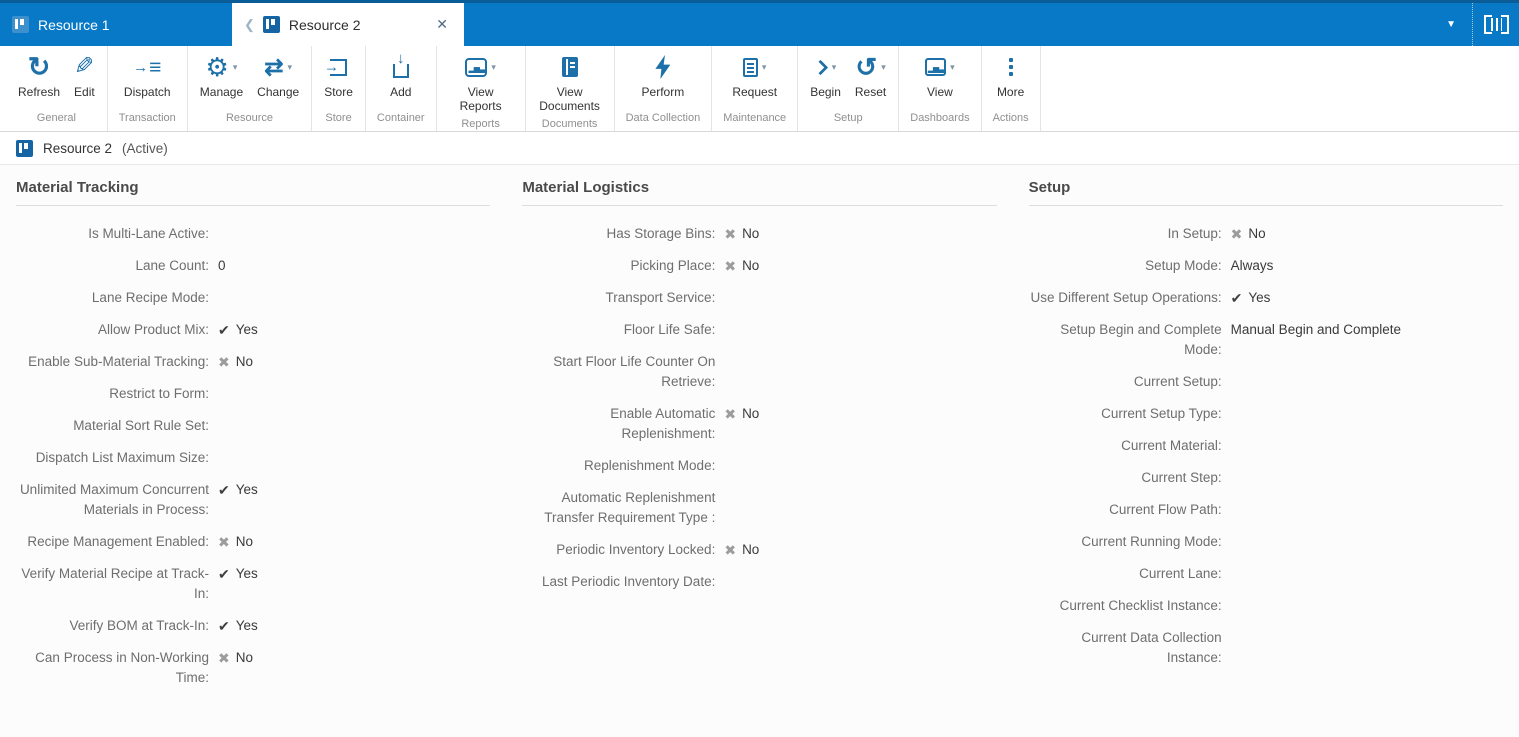  Describe the element at coordinates (660, 297) in the screenshot. I see `field-label: Transport Service:` at that location.